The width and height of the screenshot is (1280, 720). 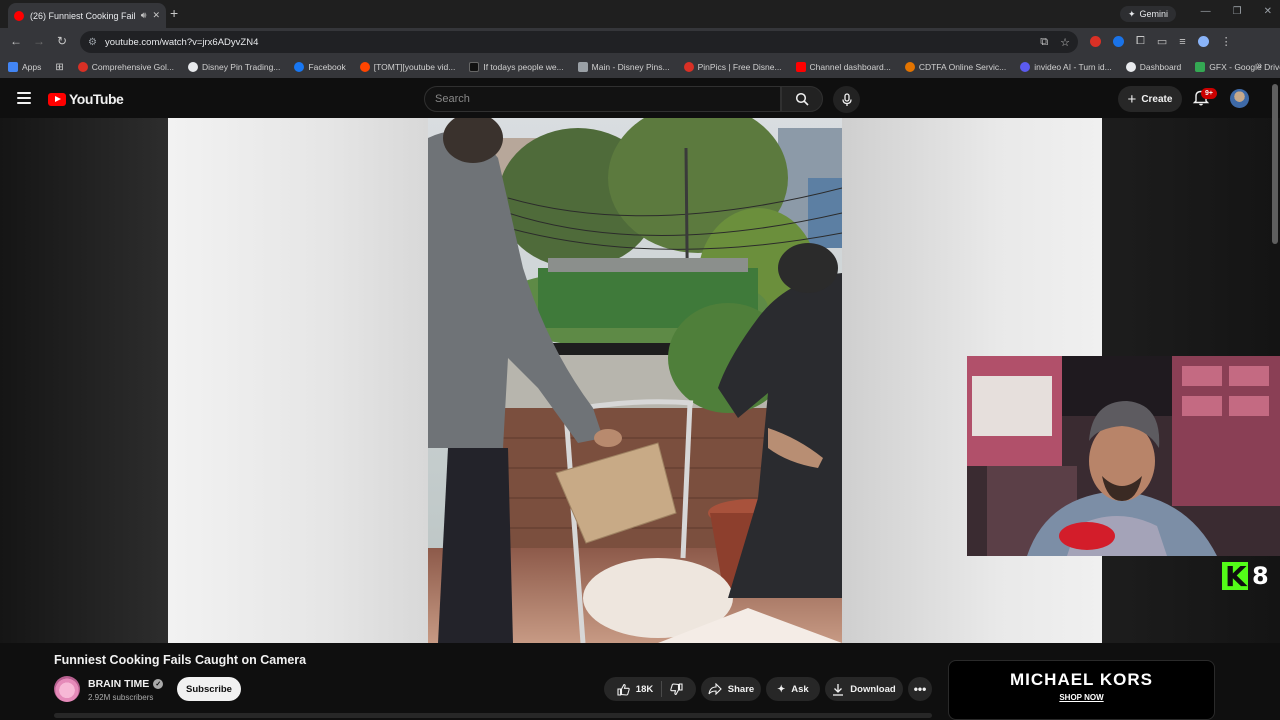 What do you see at coordinates (1239, 98) in the screenshot?
I see `account-avatar` at bounding box center [1239, 98].